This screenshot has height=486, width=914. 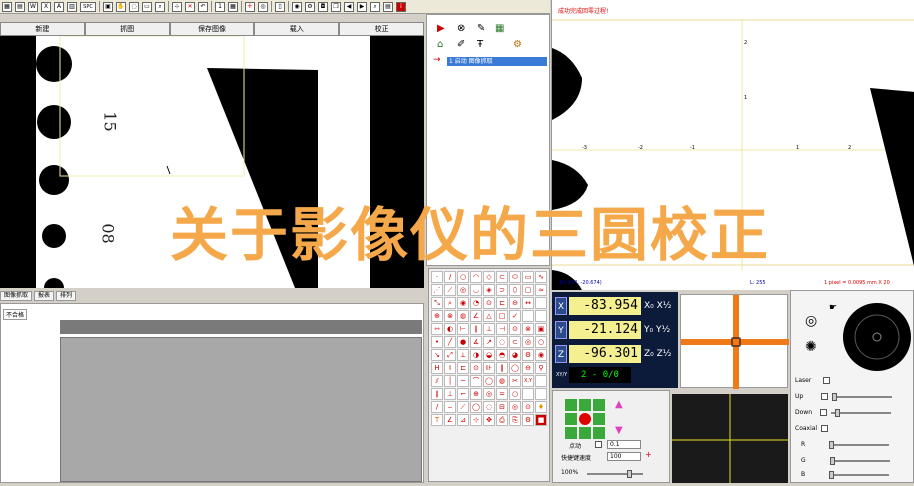 What do you see at coordinates (489, 420) in the screenshot?
I see `move-tool-icon: ✥` at bounding box center [489, 420].